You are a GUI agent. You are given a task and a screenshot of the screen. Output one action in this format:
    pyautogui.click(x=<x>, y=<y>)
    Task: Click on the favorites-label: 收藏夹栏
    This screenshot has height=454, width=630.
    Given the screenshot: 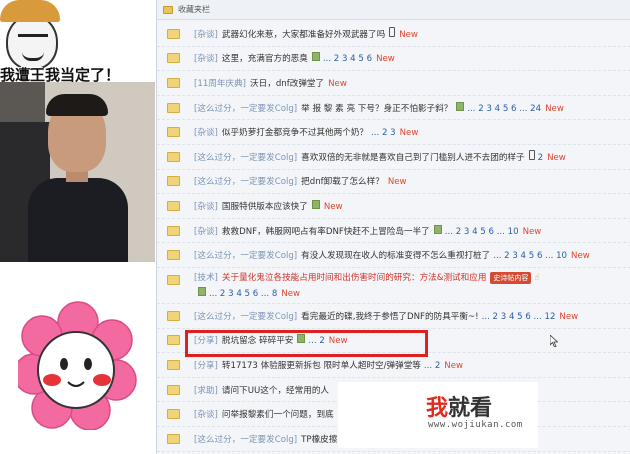 What is the action you would take?
    pyautogui.click(x=194, y=9)
    